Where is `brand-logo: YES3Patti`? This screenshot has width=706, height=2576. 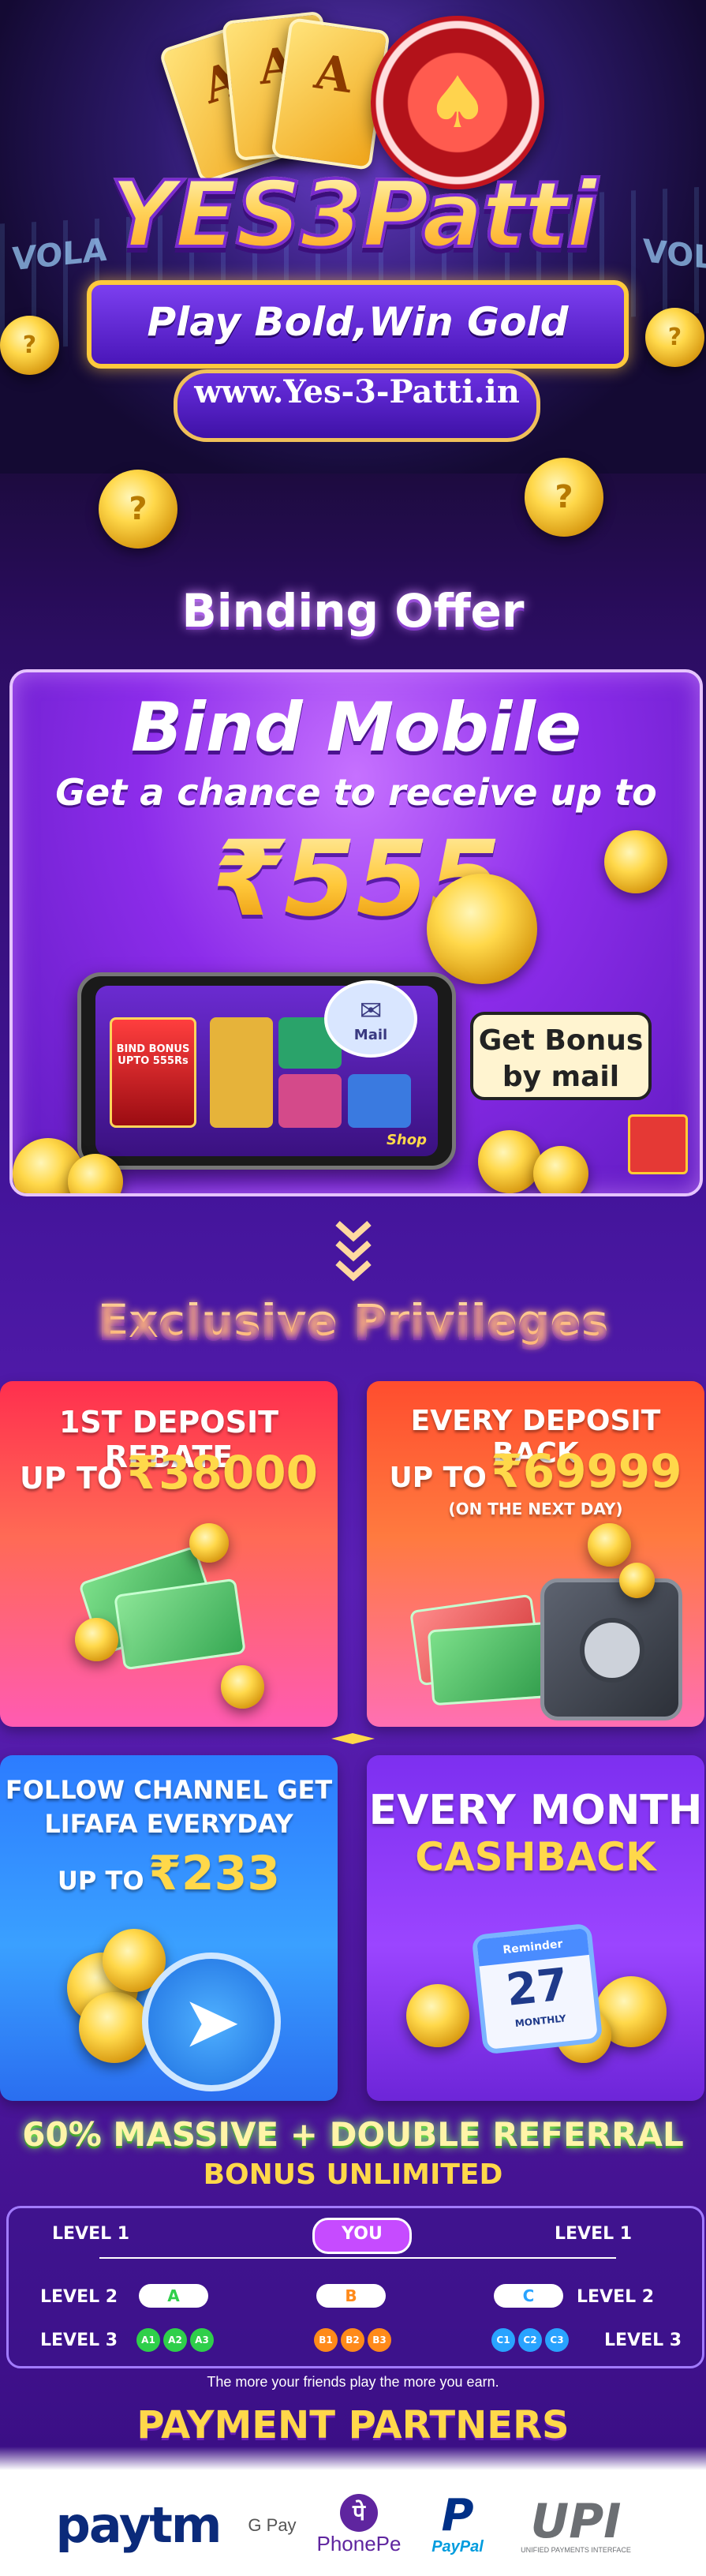
brand-logo: YES3Patti is located at coordinates (353, 215).